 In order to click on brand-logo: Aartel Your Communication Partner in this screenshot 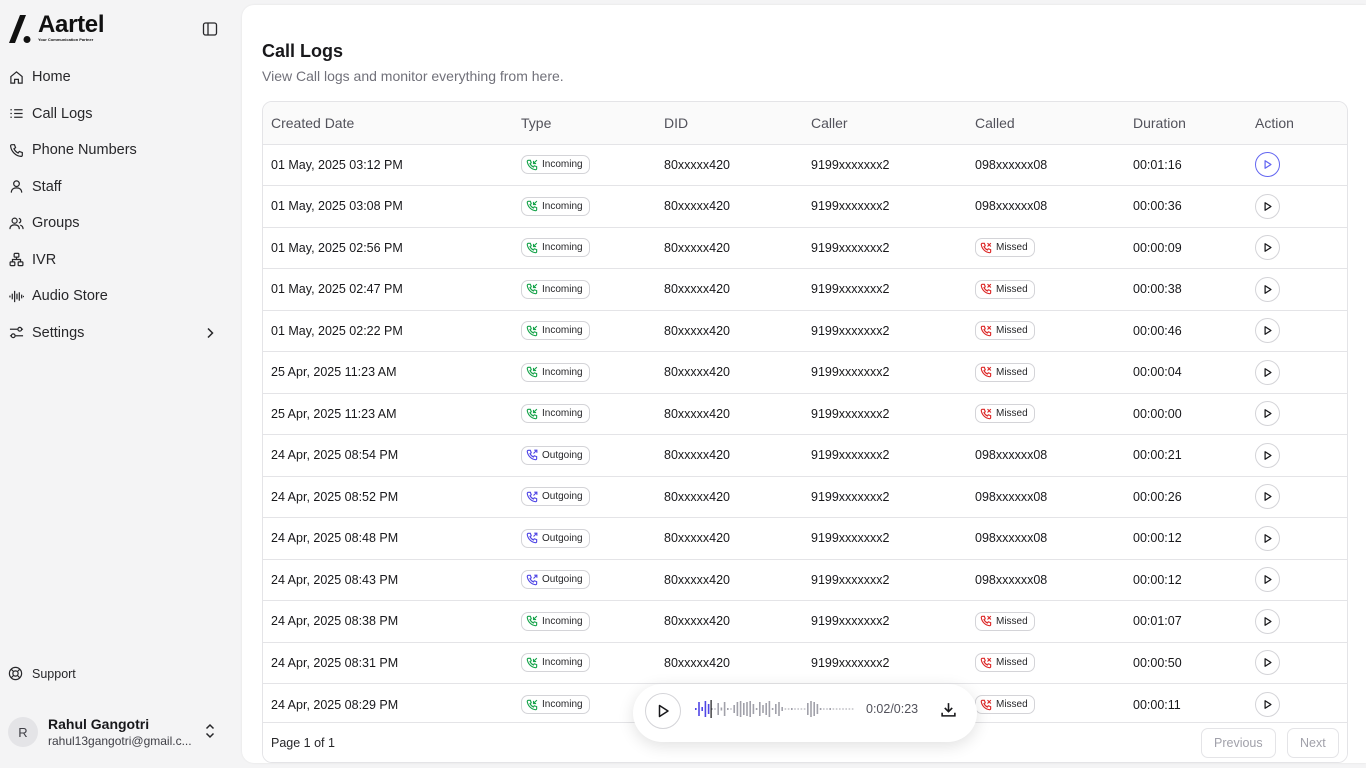, I will do `click(56, 28)`.